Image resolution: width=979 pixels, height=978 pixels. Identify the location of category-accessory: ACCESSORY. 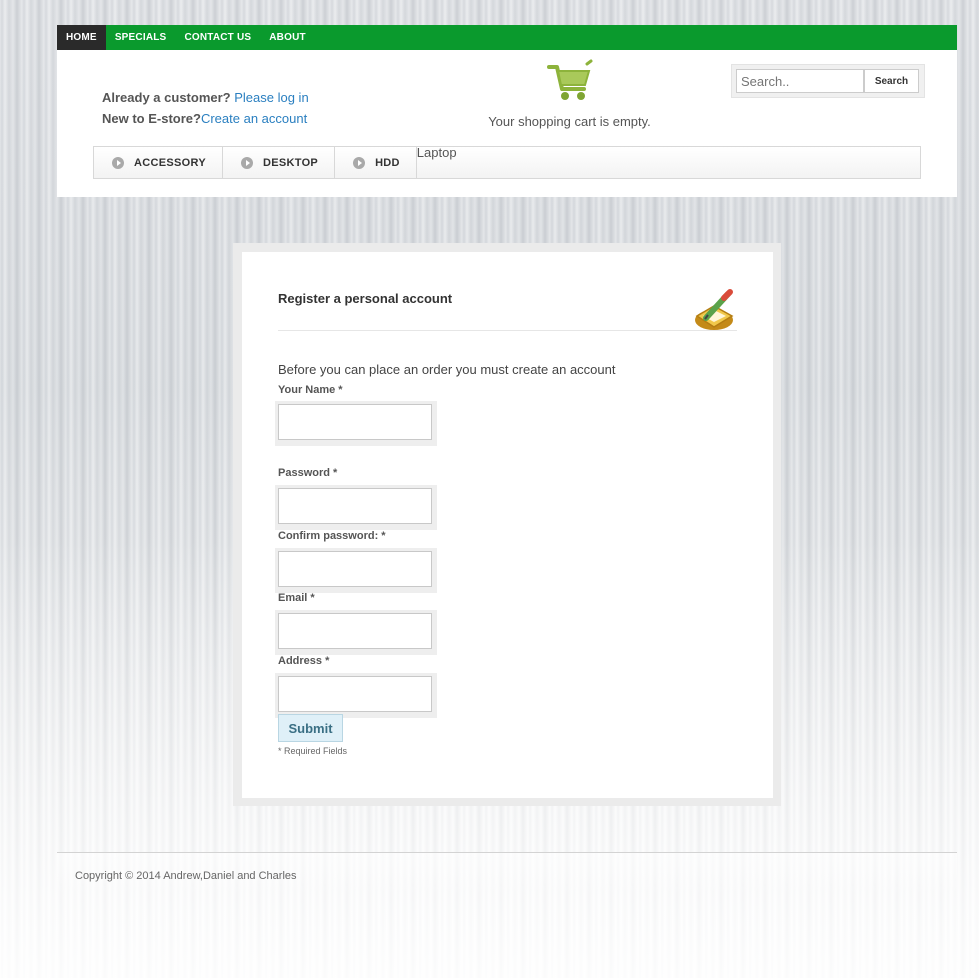
(158, 162).